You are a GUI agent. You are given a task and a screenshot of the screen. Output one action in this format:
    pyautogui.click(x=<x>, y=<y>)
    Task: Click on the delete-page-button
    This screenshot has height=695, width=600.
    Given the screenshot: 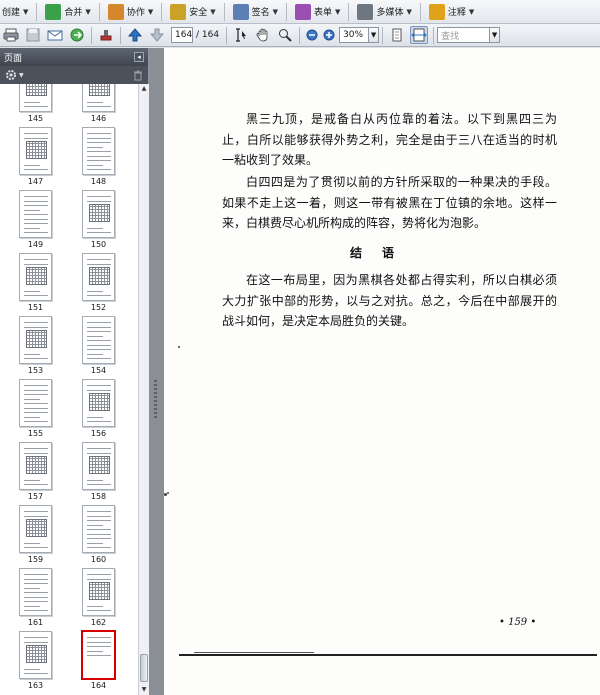 What is the action you would take?
    pyautogui.click(x=138, y=75)
    